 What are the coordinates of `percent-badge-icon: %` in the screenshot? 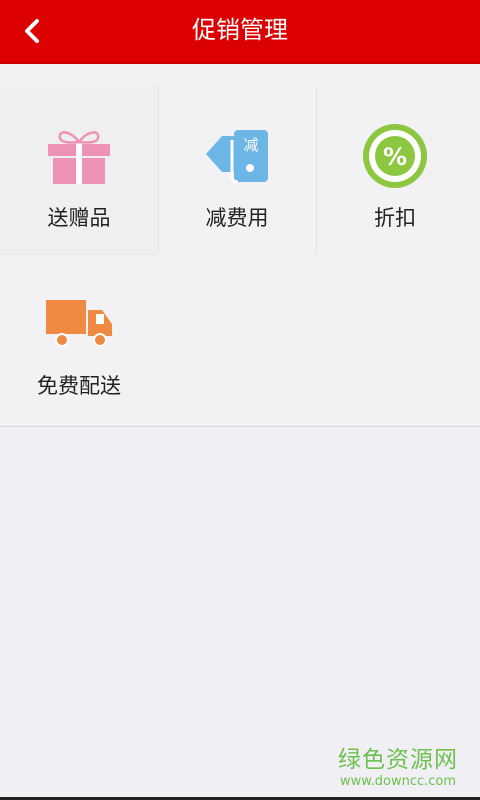 It's located at (395, 156).